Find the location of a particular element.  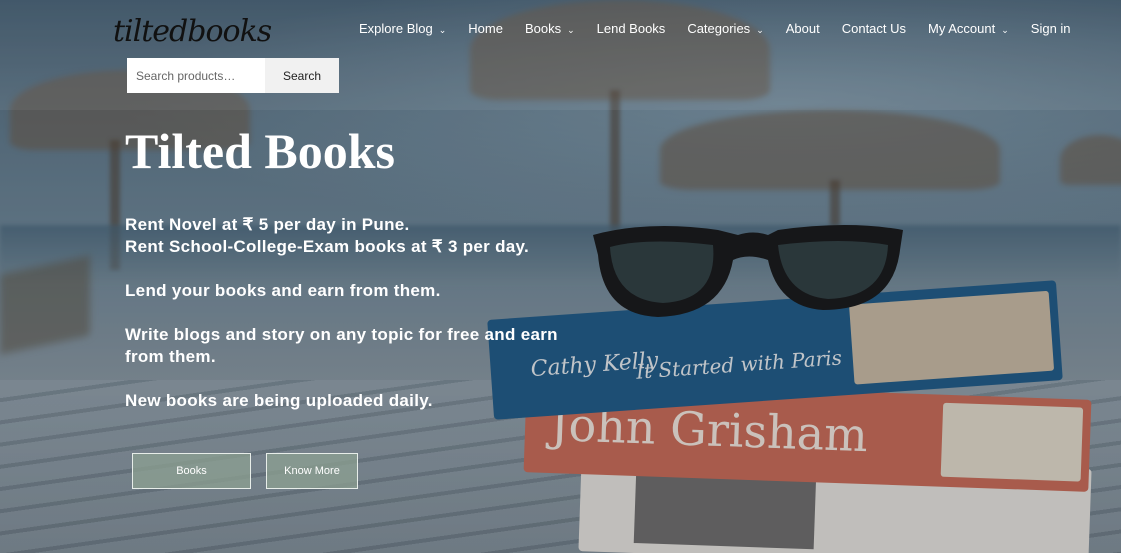

nav-contact-us-label: Contact Us is located at coordinates (874, 28).